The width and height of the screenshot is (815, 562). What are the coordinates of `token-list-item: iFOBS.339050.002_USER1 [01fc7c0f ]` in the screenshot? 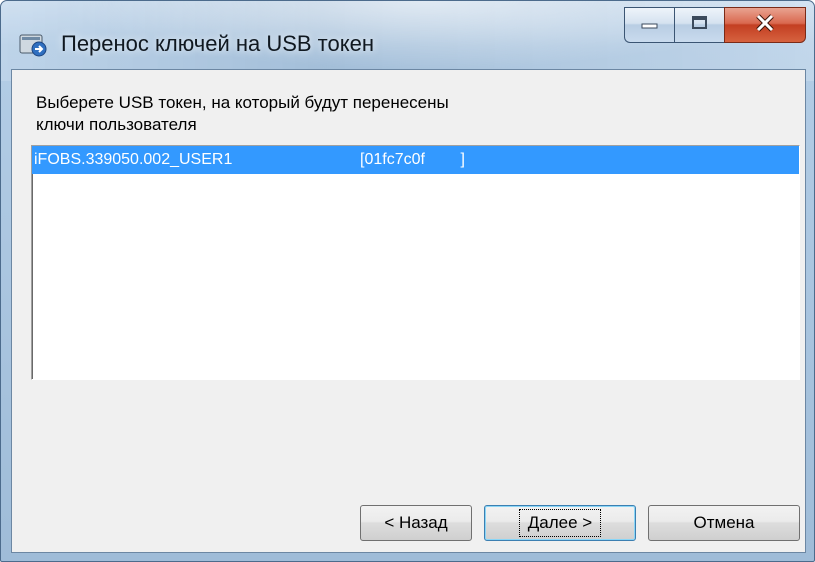 It's located at (415, 160).